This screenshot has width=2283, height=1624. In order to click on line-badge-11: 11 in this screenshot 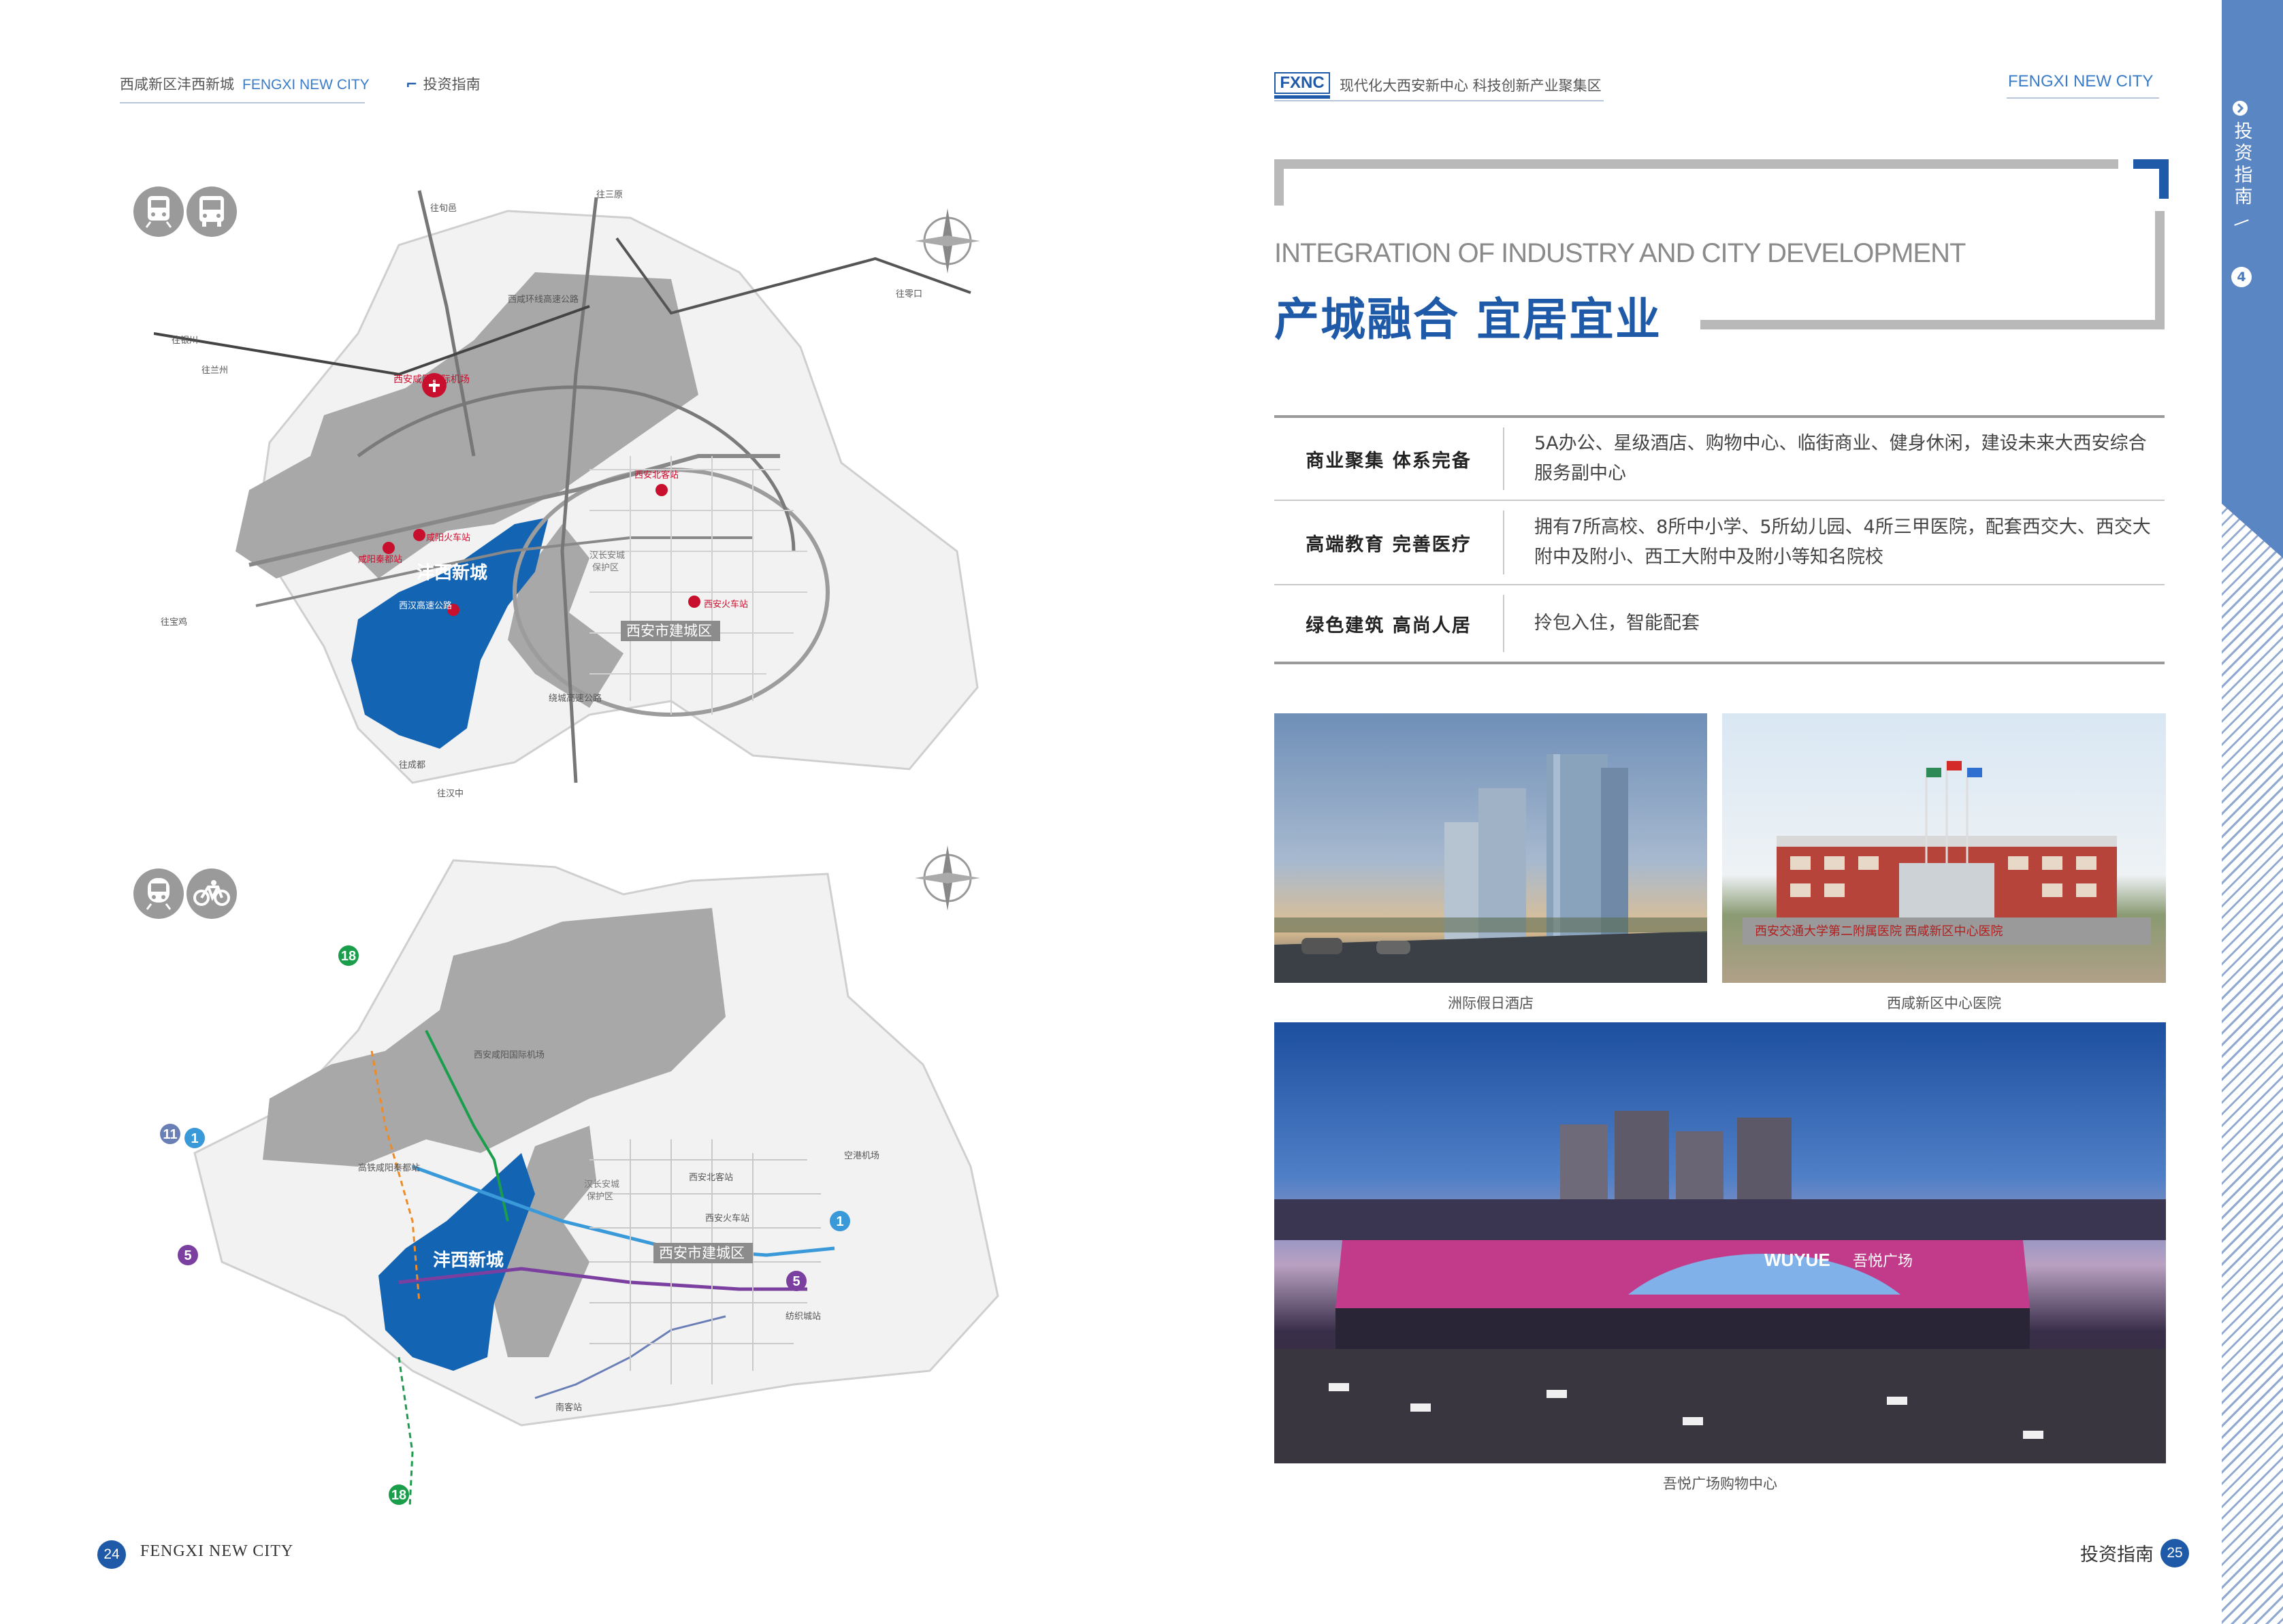, I will do `click(170, 1134)`.